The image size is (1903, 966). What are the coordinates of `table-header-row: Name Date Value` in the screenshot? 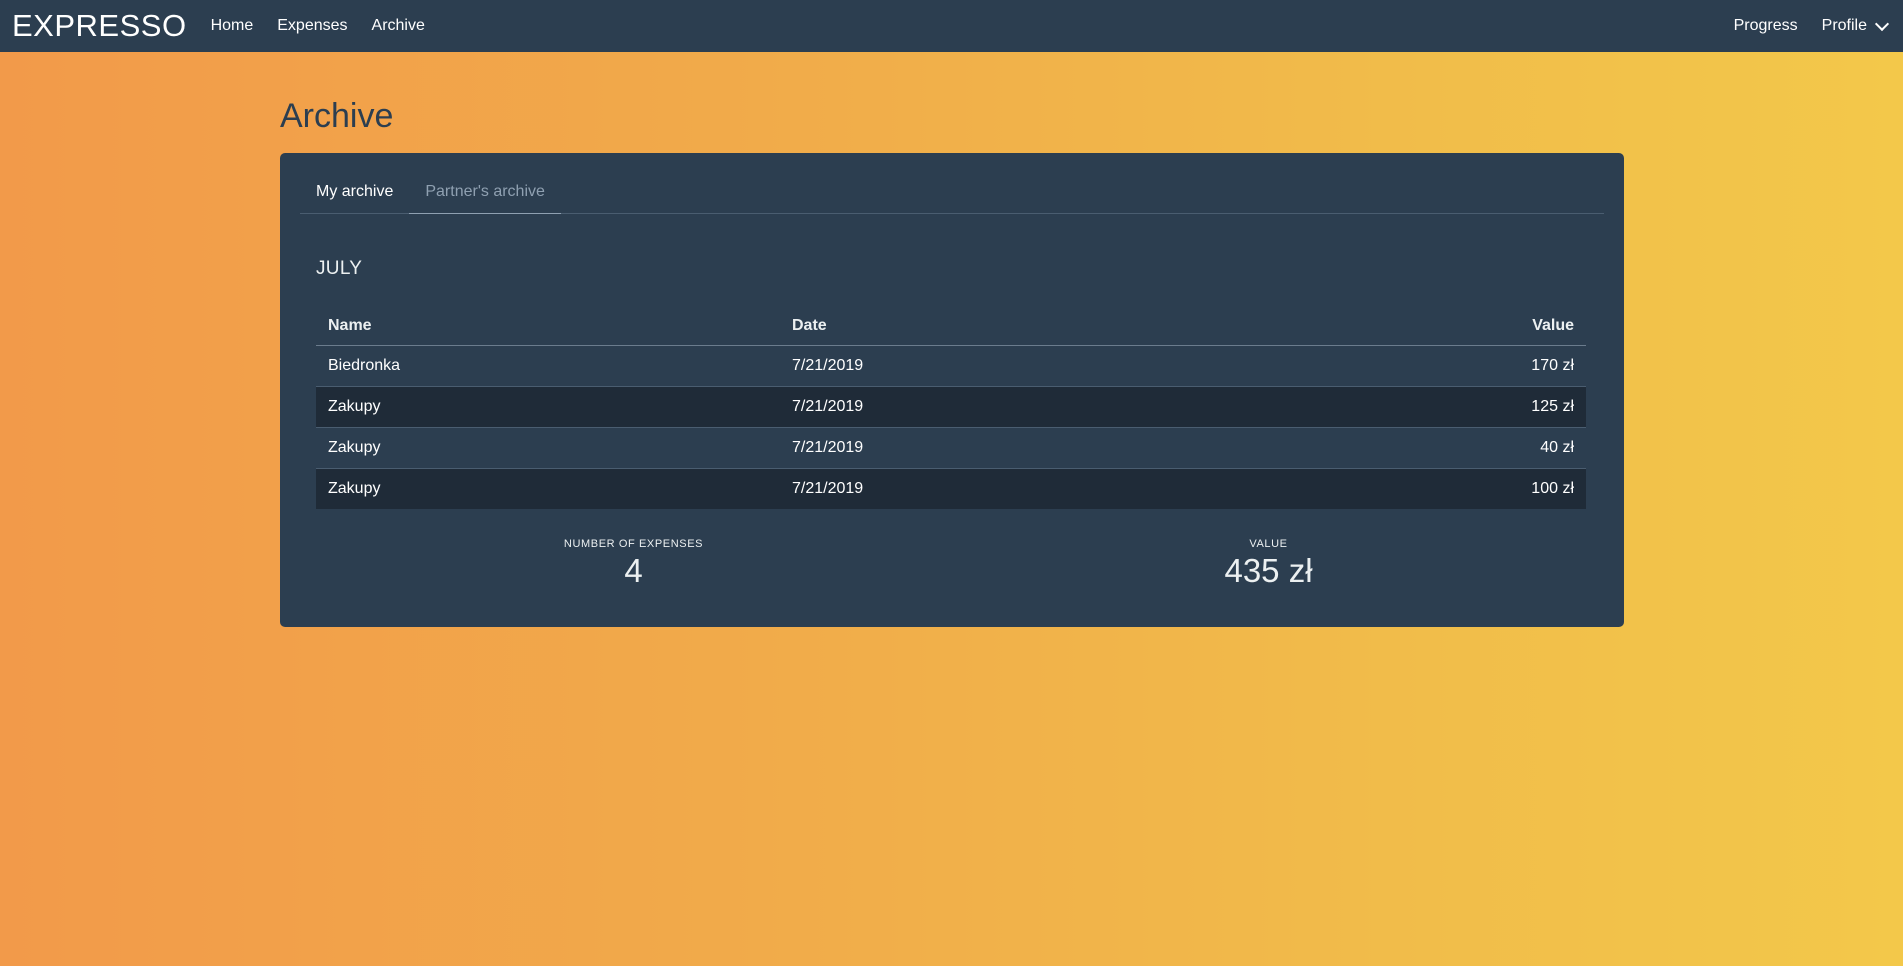 It's located at (951, 326).